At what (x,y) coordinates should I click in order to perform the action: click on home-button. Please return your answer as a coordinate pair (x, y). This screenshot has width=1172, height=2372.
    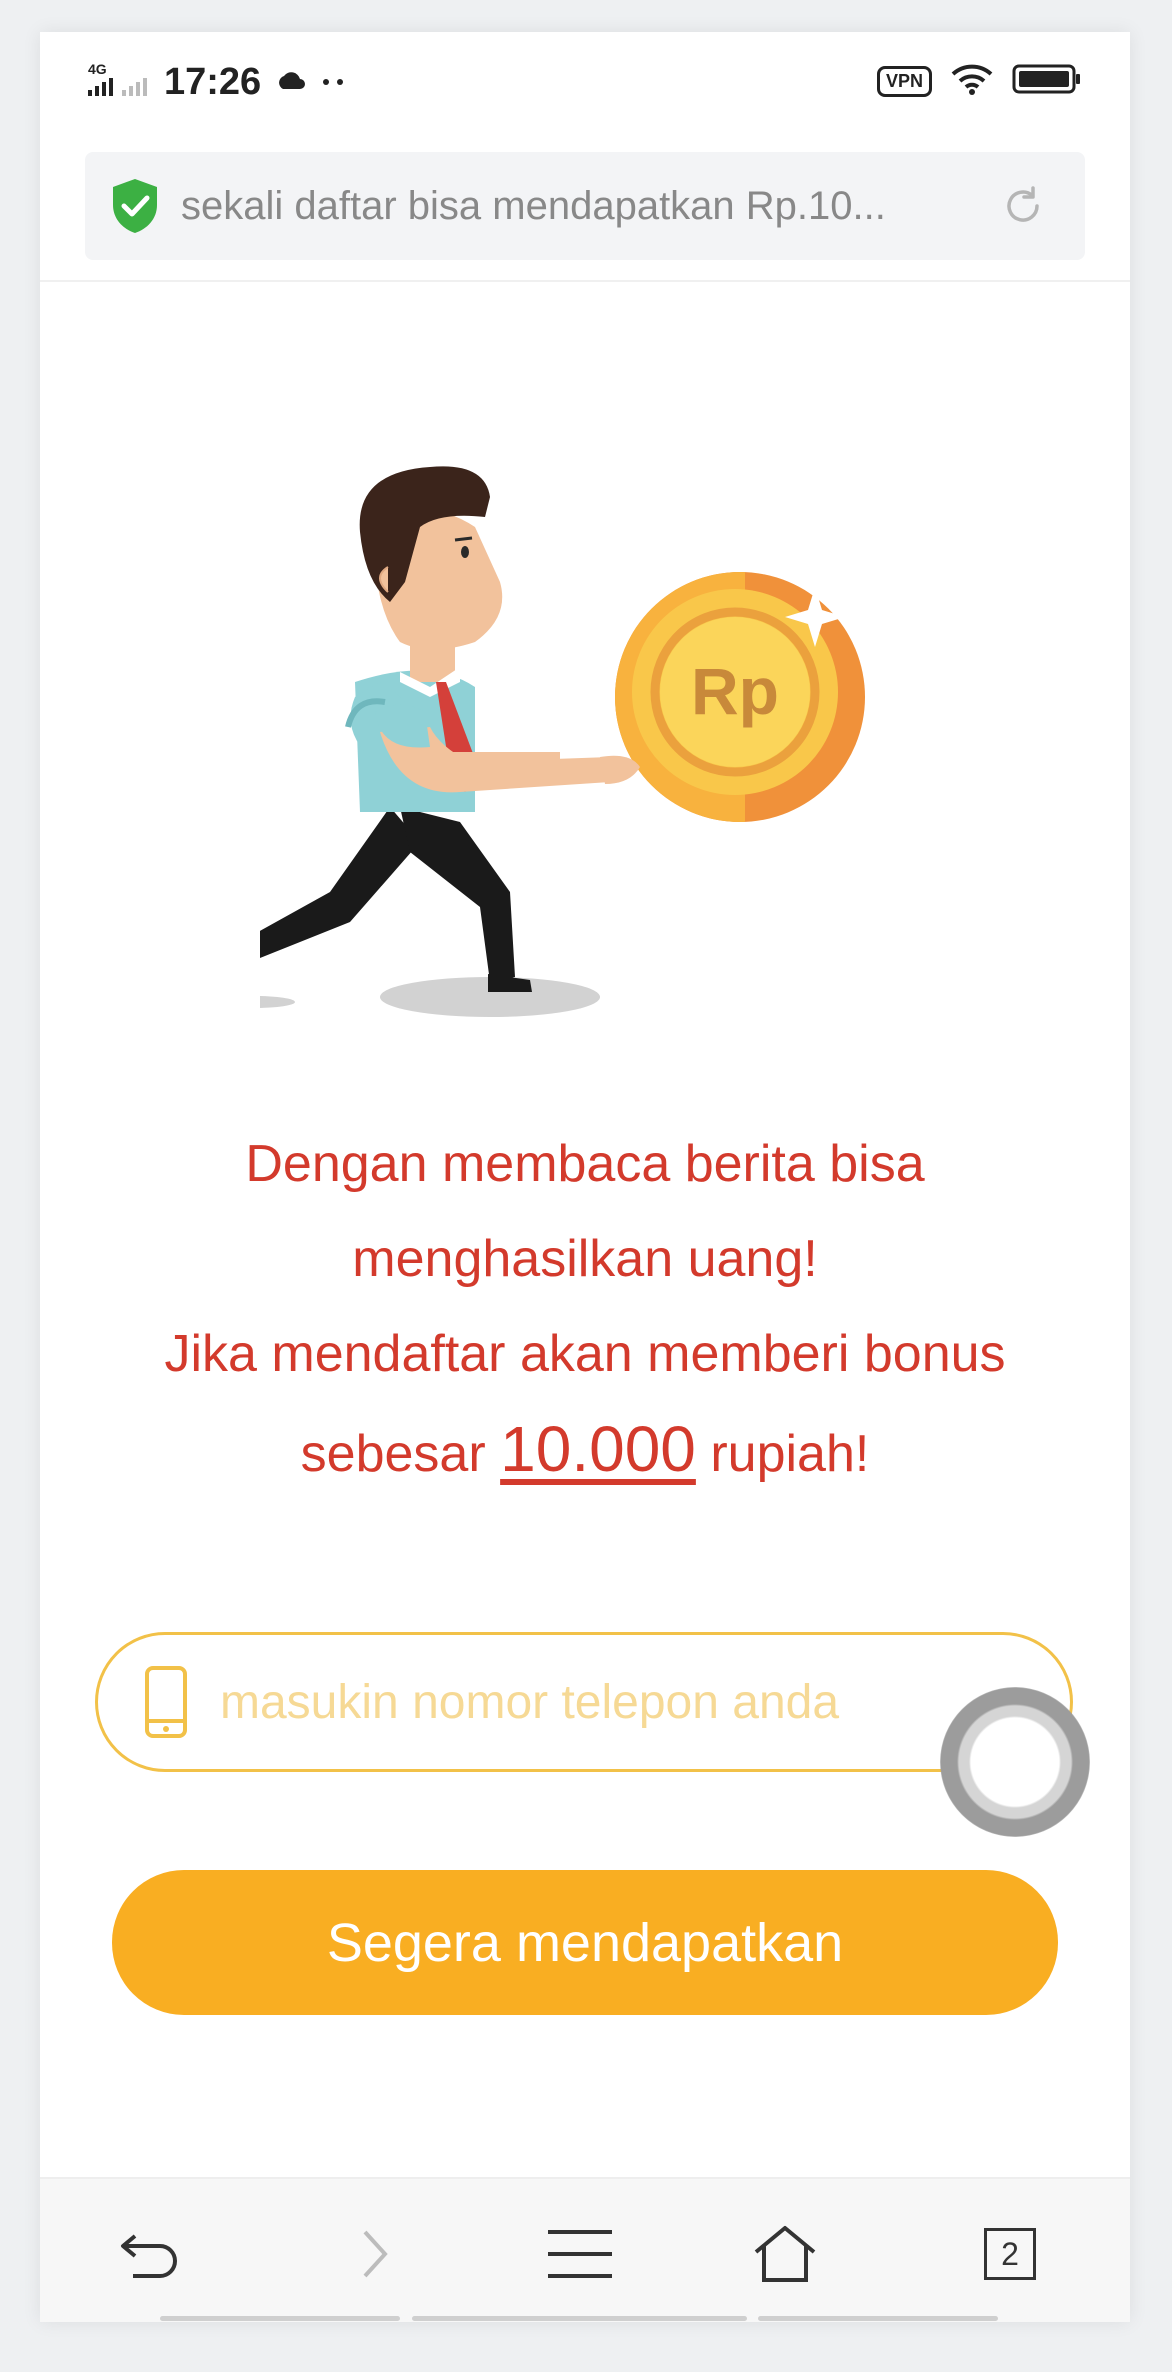
    Looking at the image, I should click on (785, 2254).